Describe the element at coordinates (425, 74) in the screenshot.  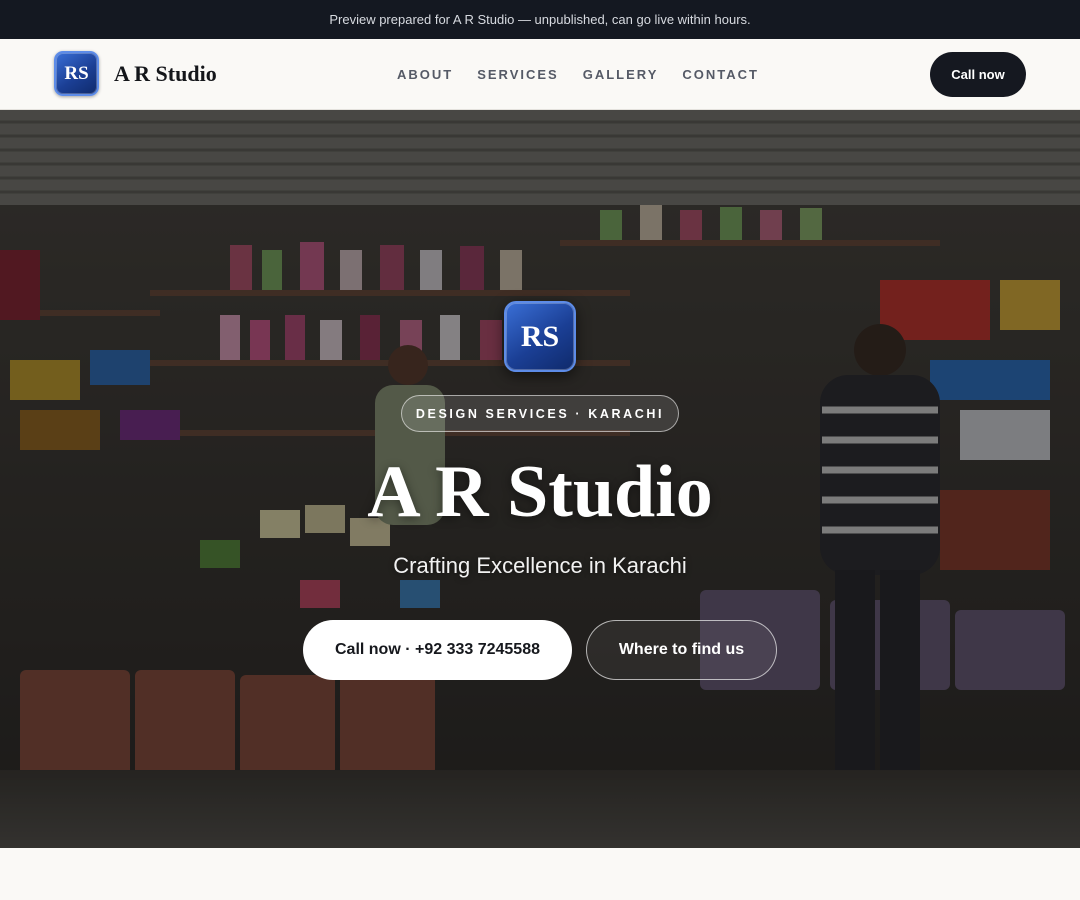
I see `nav-link-about: ABOUT` at that location.